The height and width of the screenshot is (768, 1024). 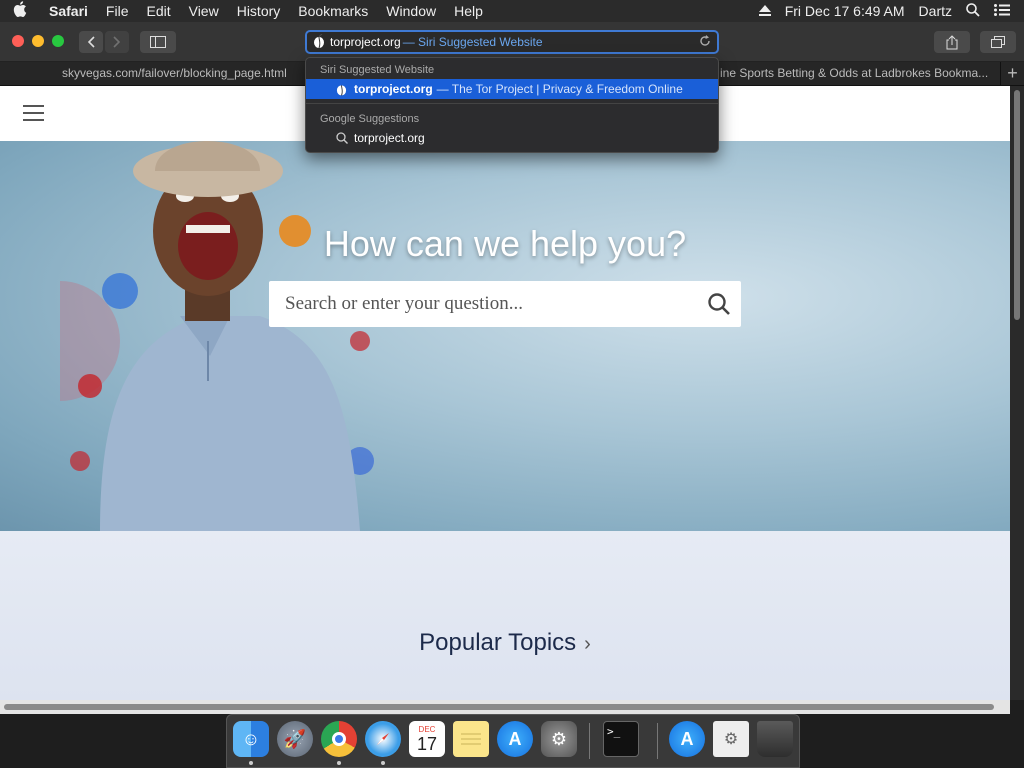 I want to click on dock-app-store-download-icon: A, so click(x=687, y=739).